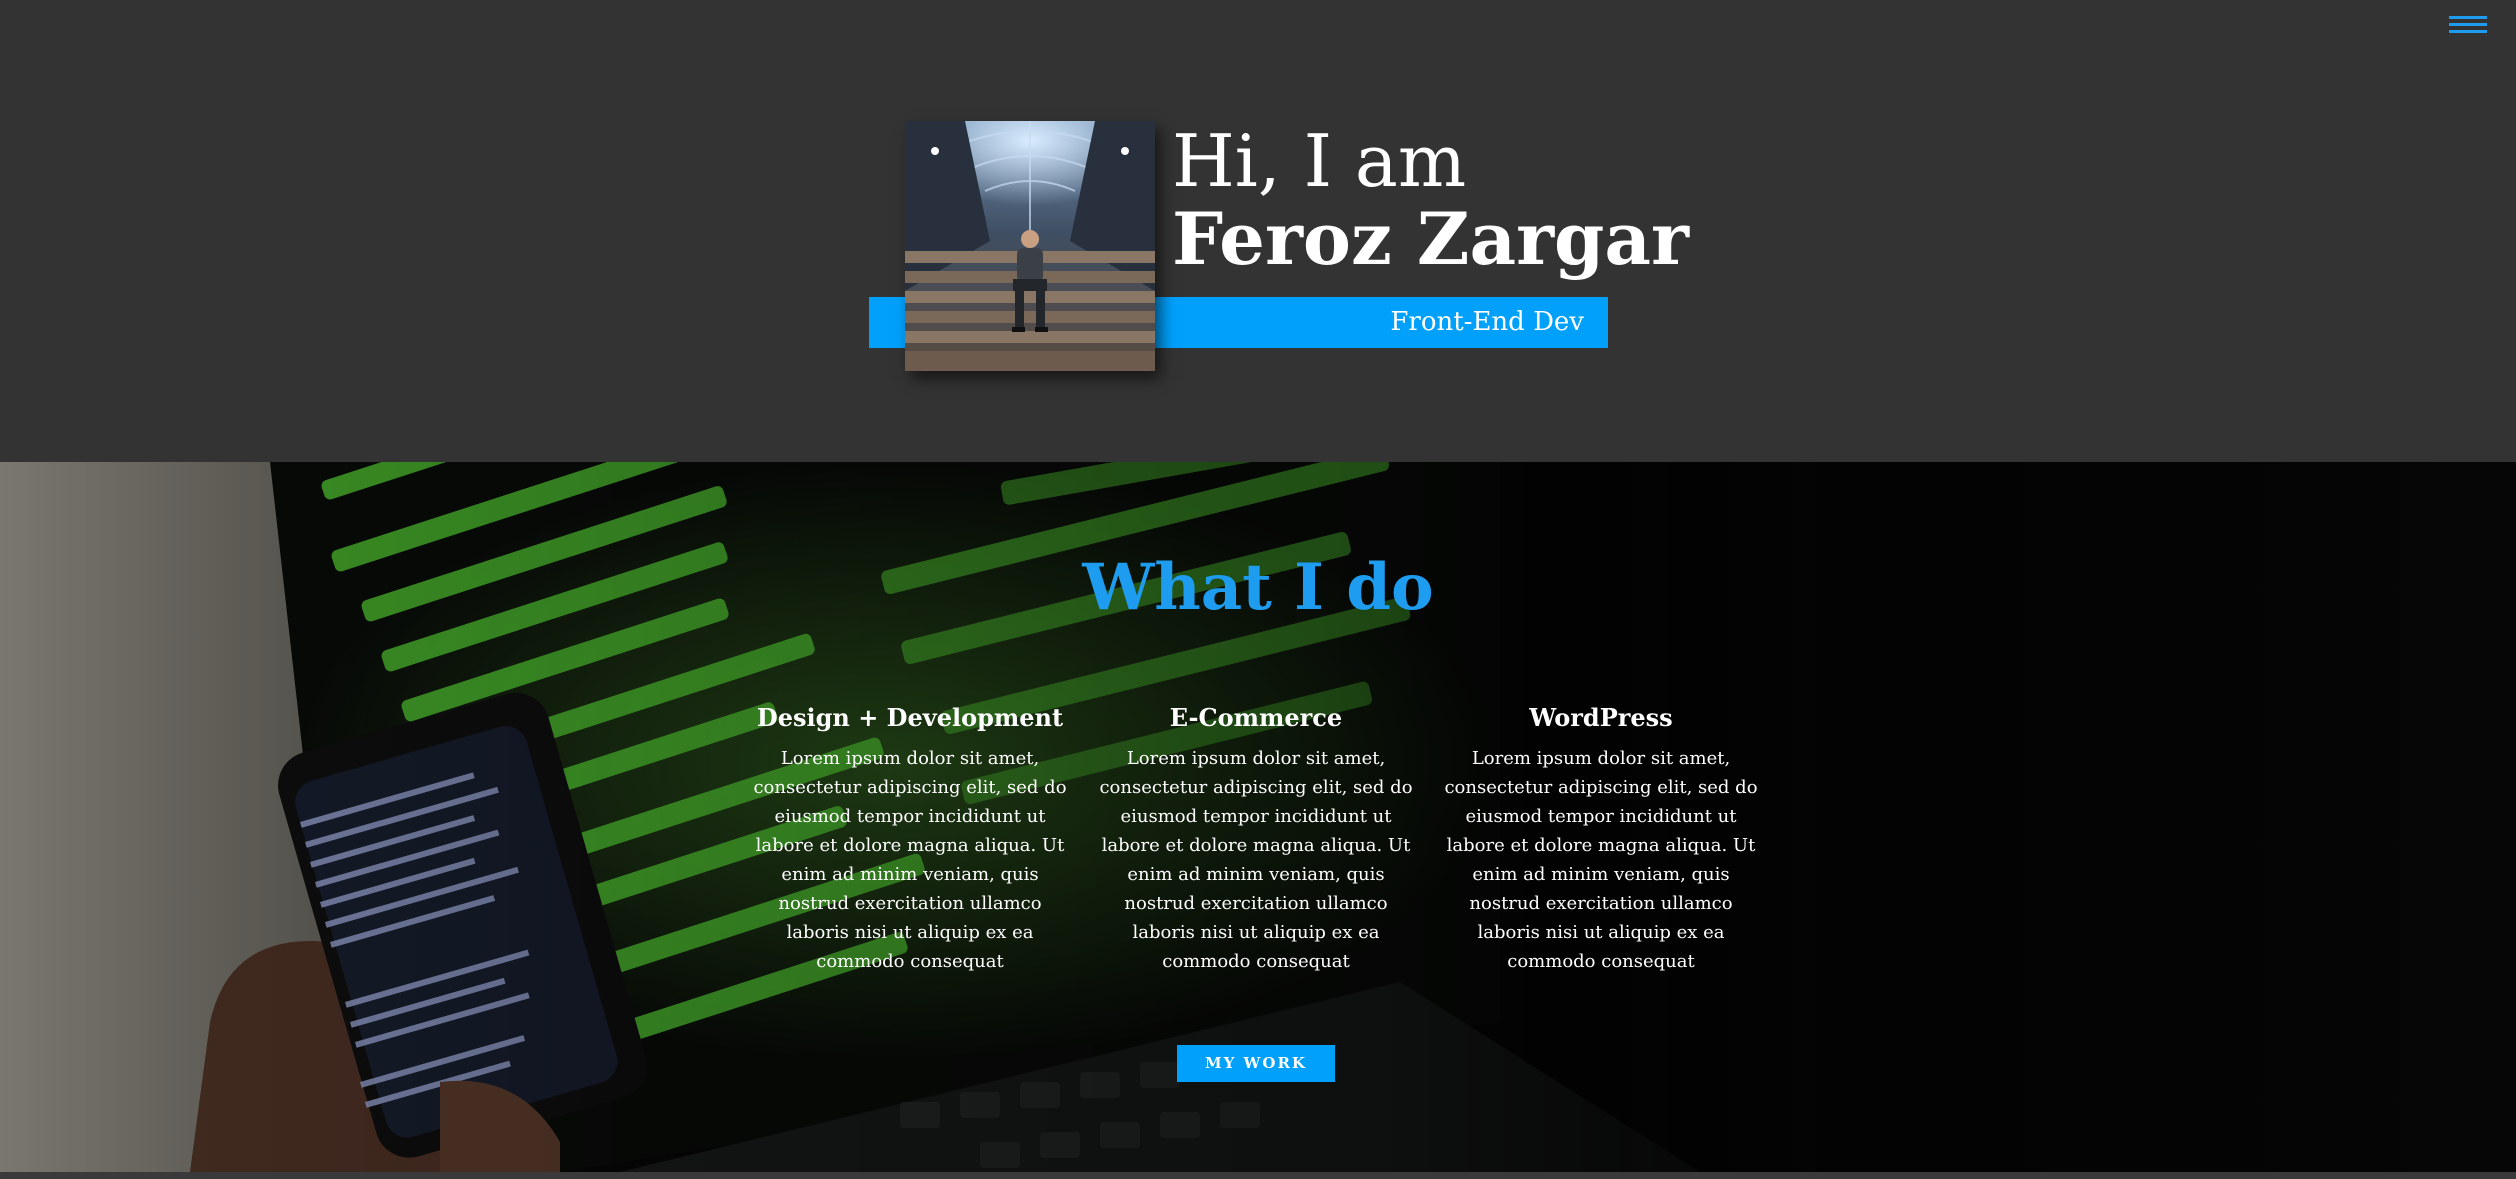  What do you see at coordinates (1258, 1175) in the screenshot?
I see `footer-strip` at bounding box center [1258, 1175].